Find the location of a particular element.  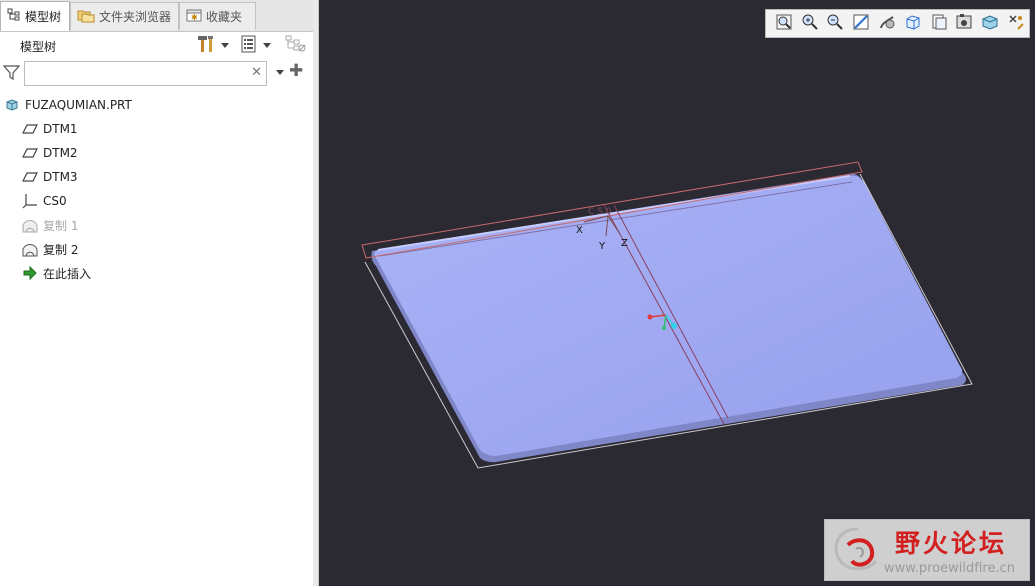

tree-item-insert-here: 在此插入 is located at coordinates (56, 273).